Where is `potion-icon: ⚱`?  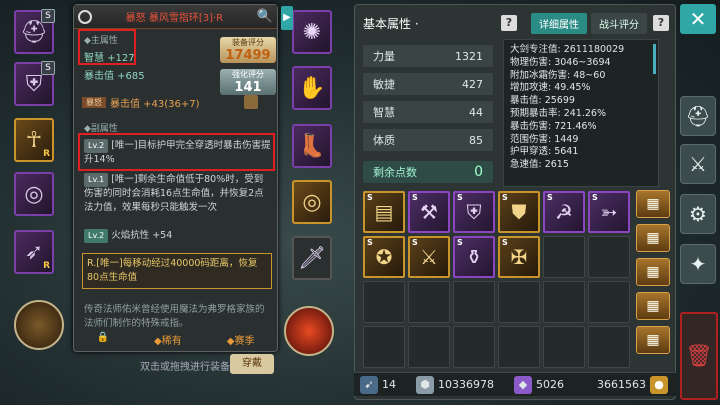
potion-icon: ⚱ is located at coordinates (474, 257).